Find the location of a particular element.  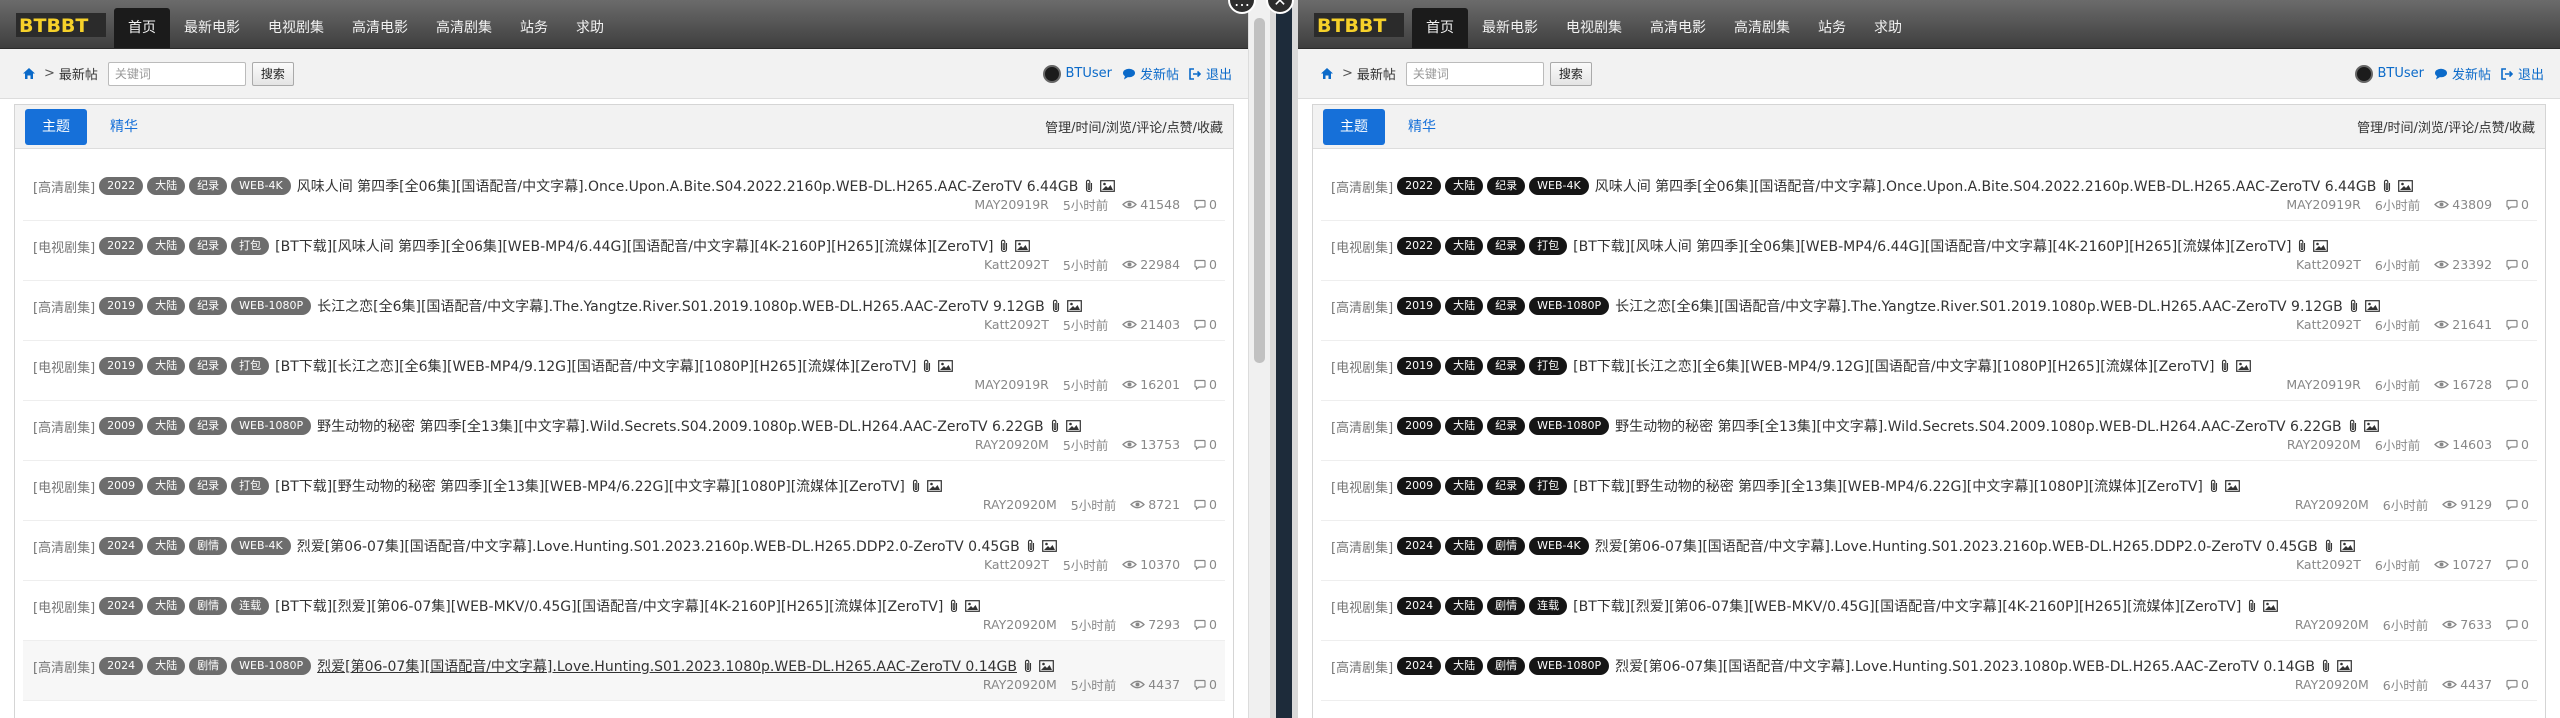

sort-links: 管理/时间/浏览/评论/点赞/收藏 is located at coordinates (1134, 126).